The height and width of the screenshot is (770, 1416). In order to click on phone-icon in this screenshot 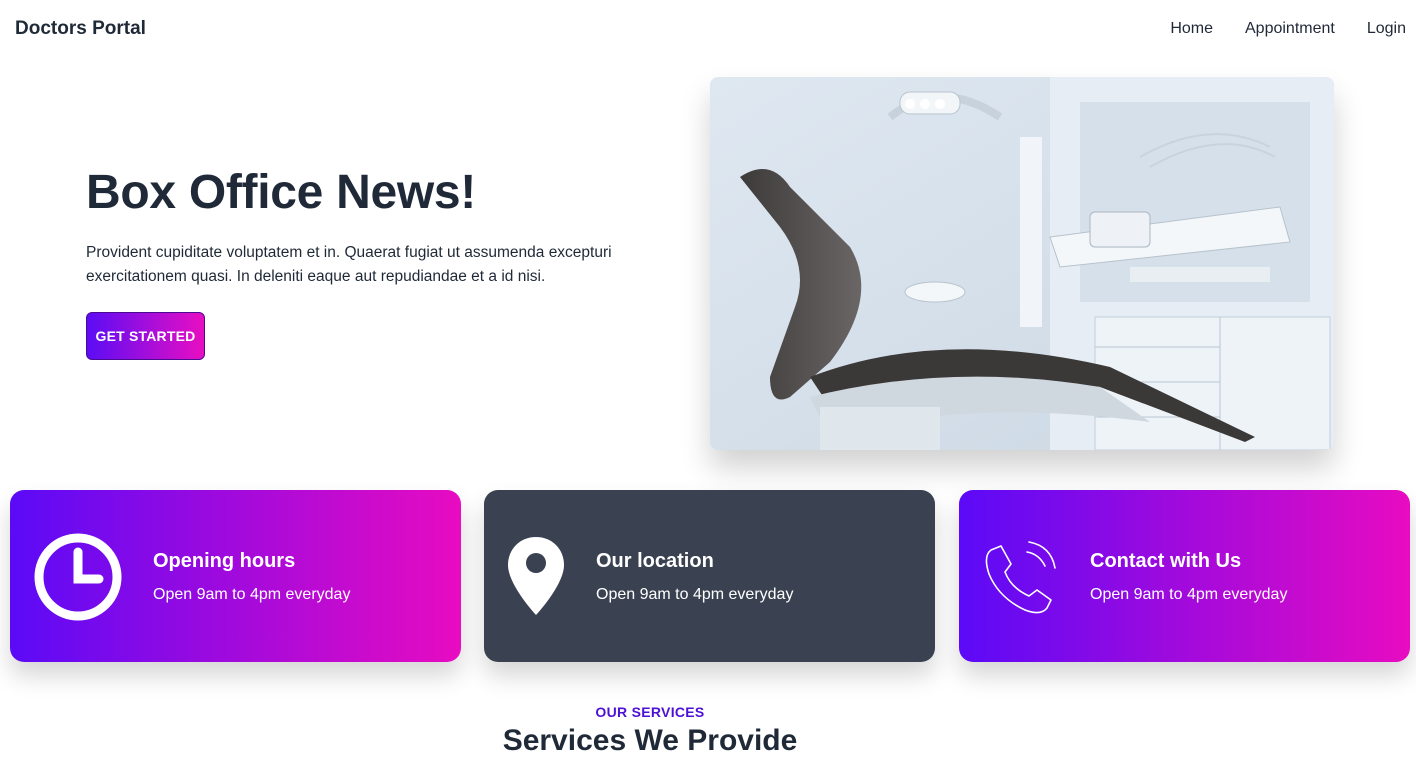, I will do `click(1021, 580)`.